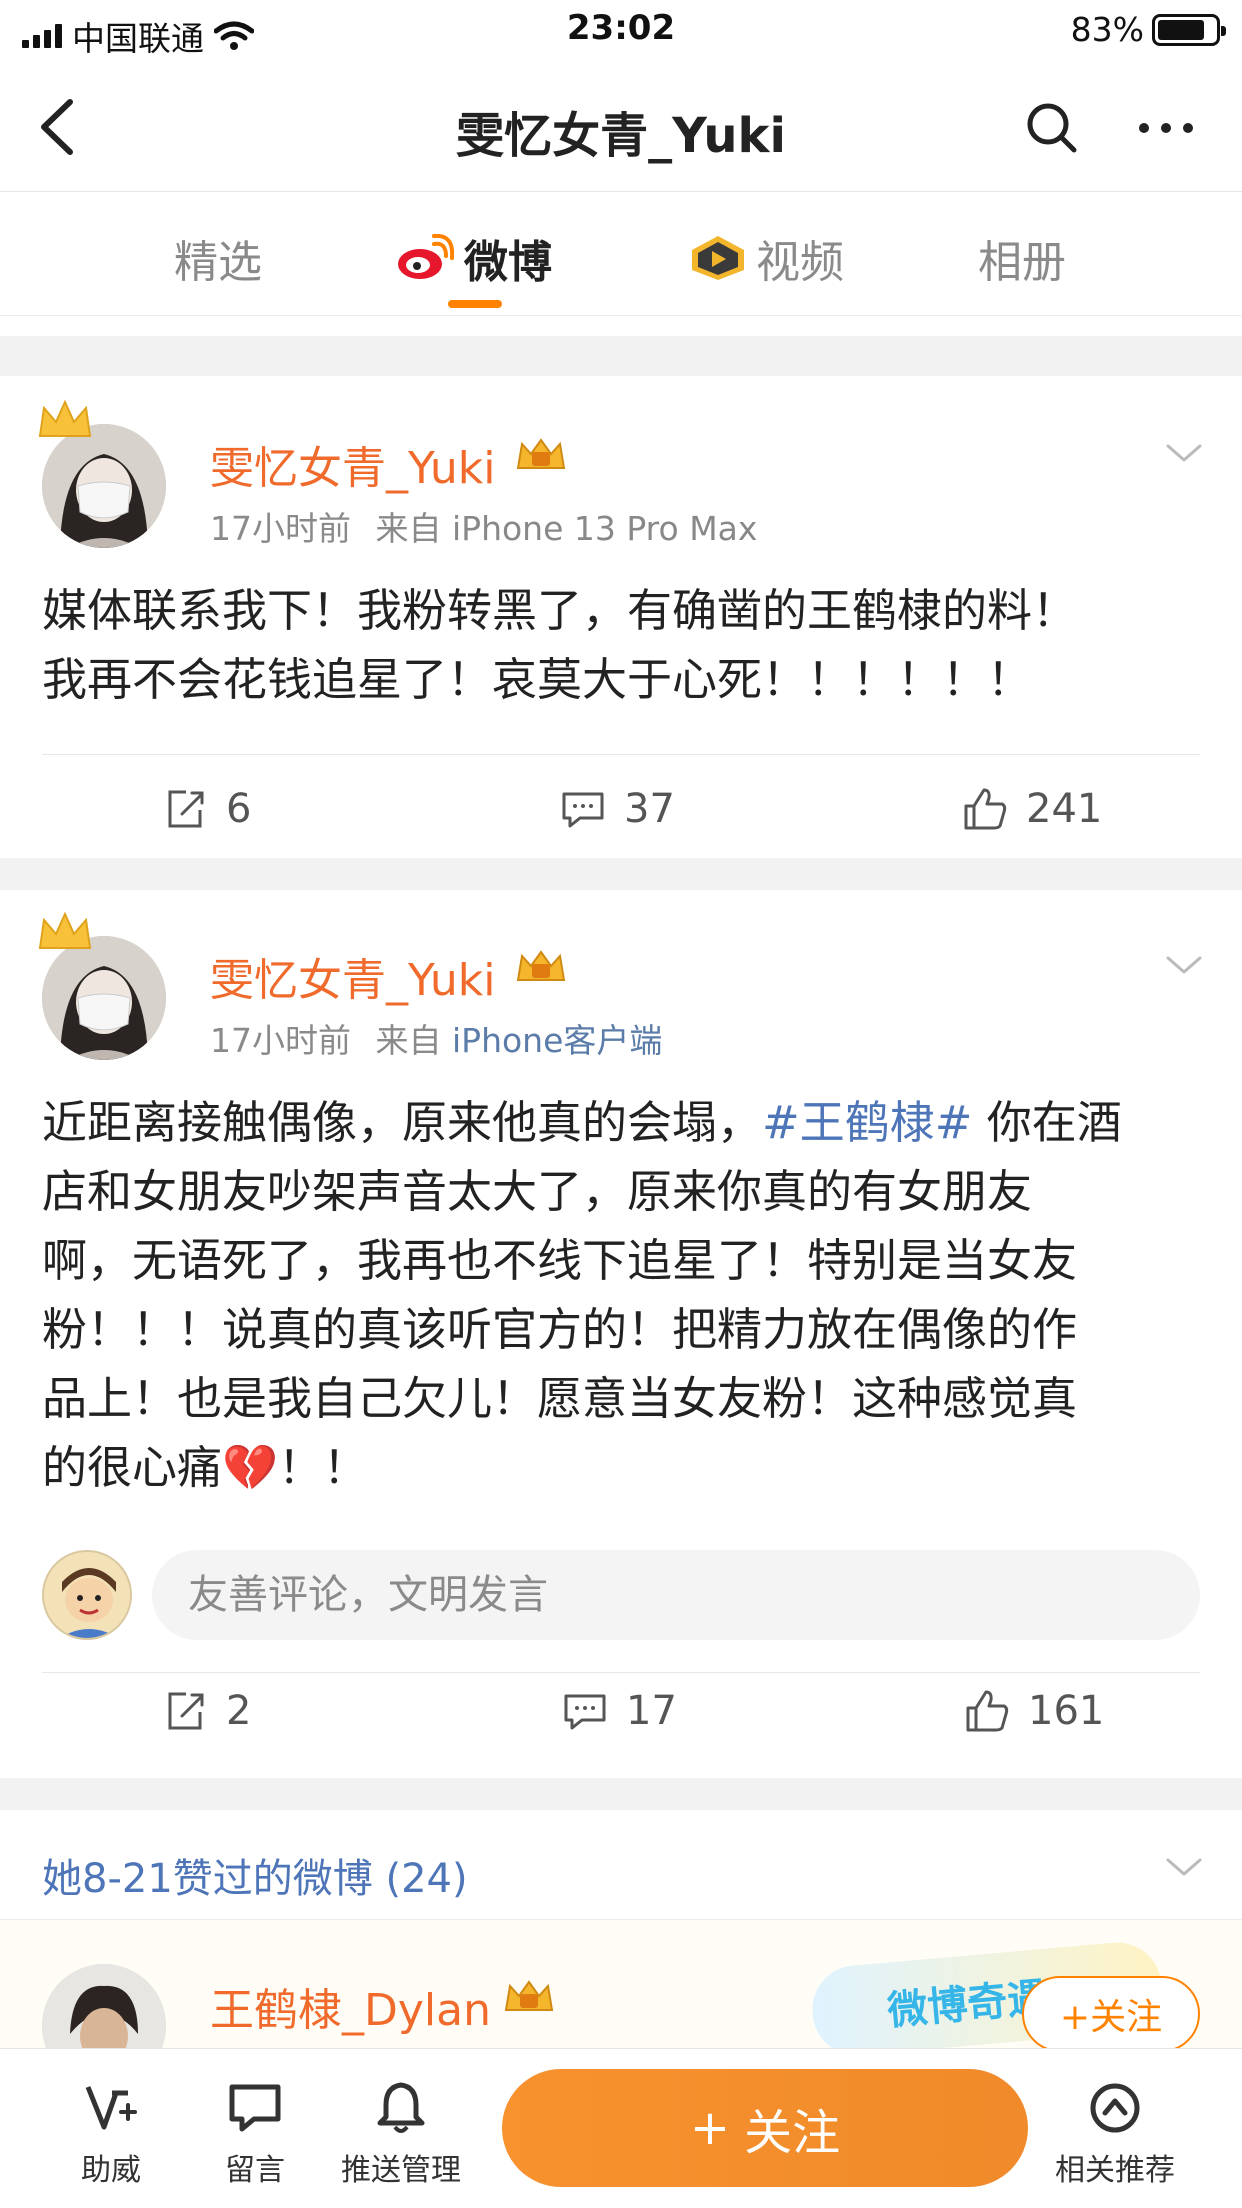 Image resolution: width=1242 pixels, height=2208 pixels. I want to click on tab-video: 视频, so click(767, 258).